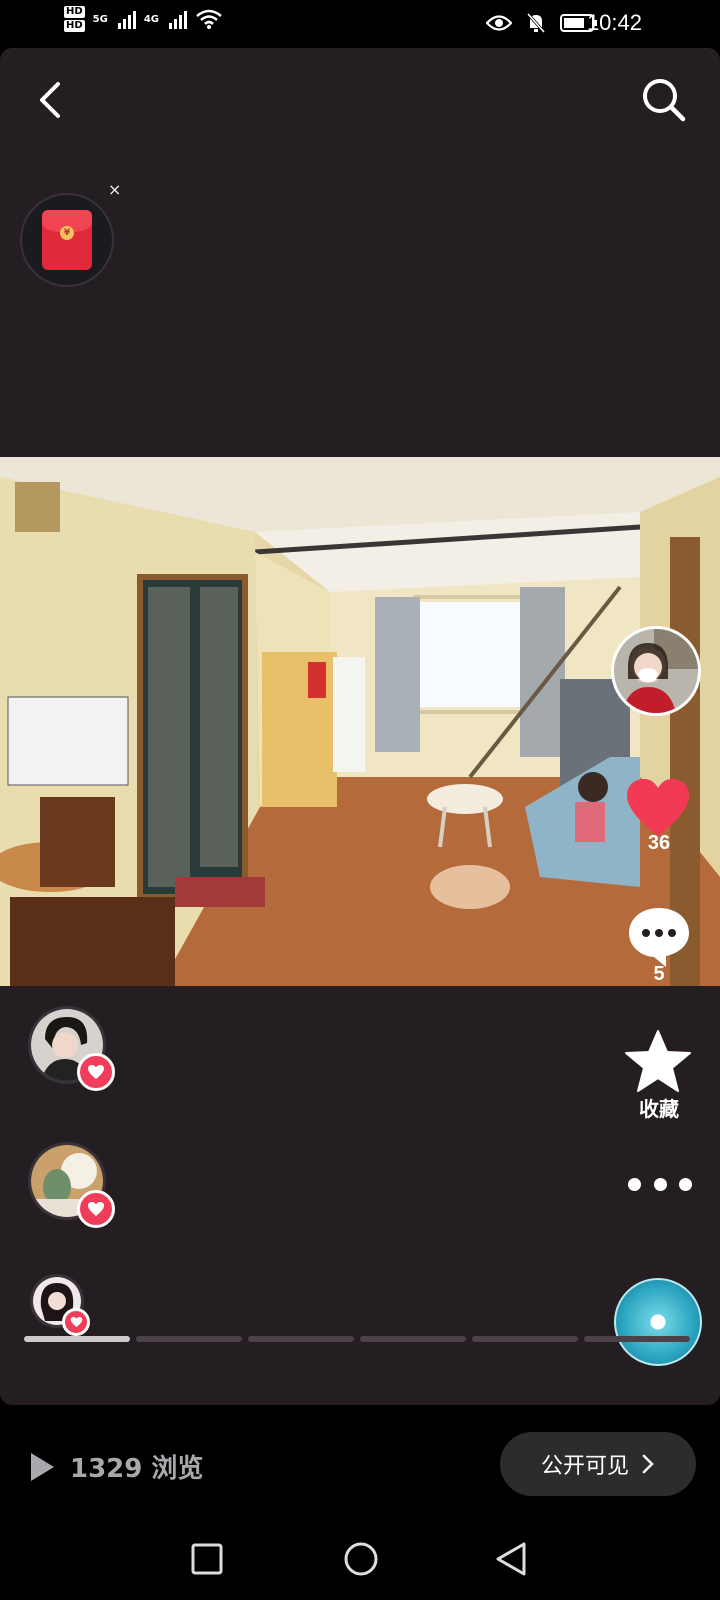  Describe the element at coordinates (659, 843) in the screenshot. I see `like-count: 36` at that location.